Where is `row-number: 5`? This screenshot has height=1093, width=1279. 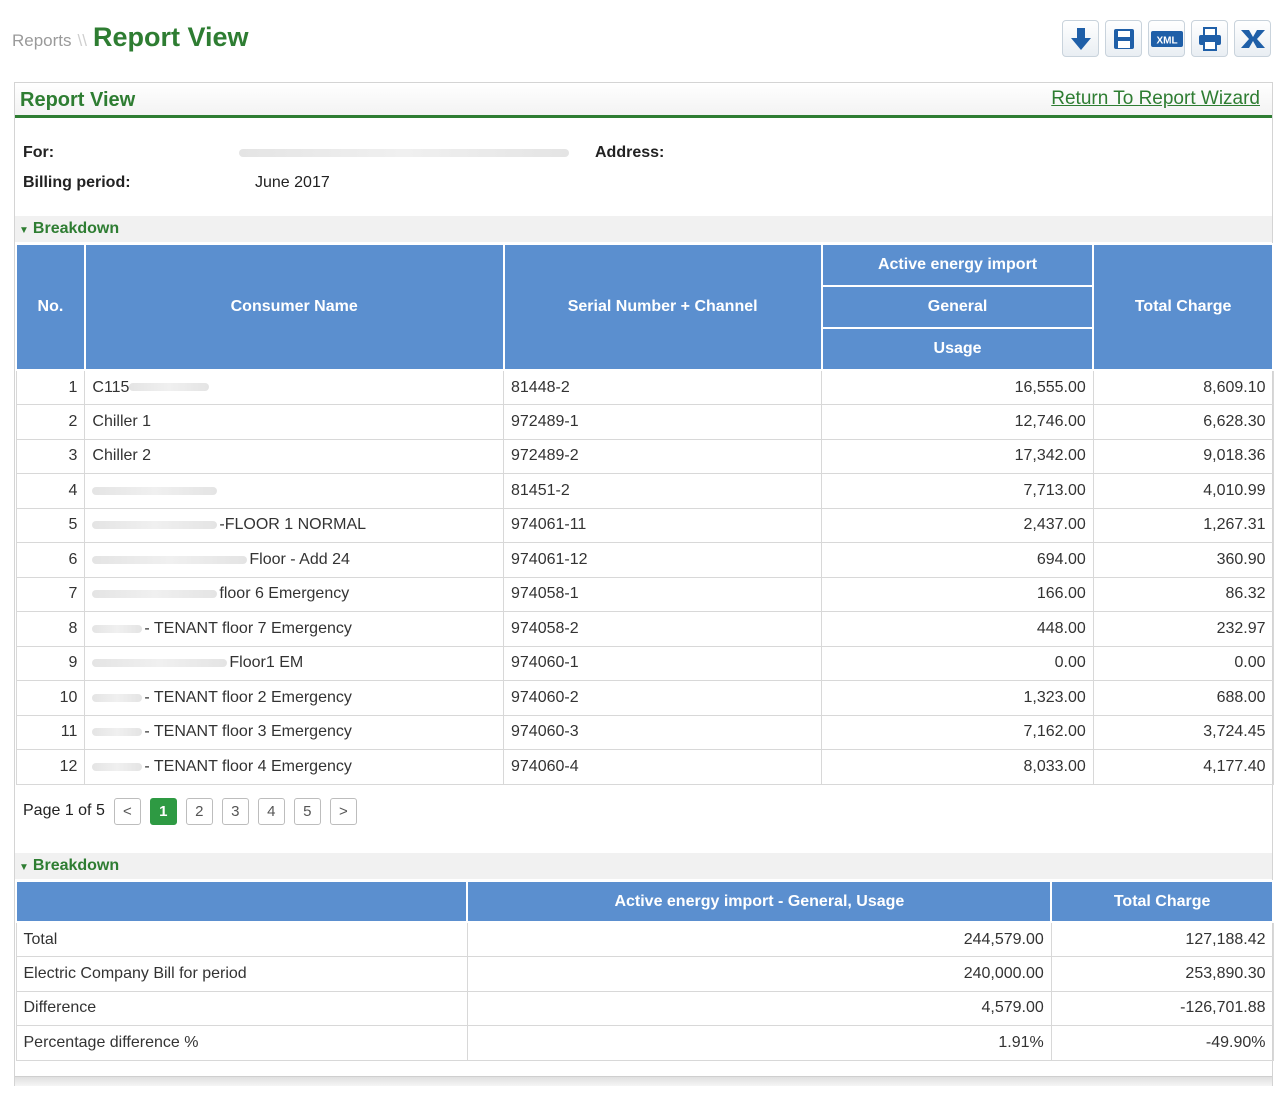 row-number: 5 is located at coordinates (50, 525).